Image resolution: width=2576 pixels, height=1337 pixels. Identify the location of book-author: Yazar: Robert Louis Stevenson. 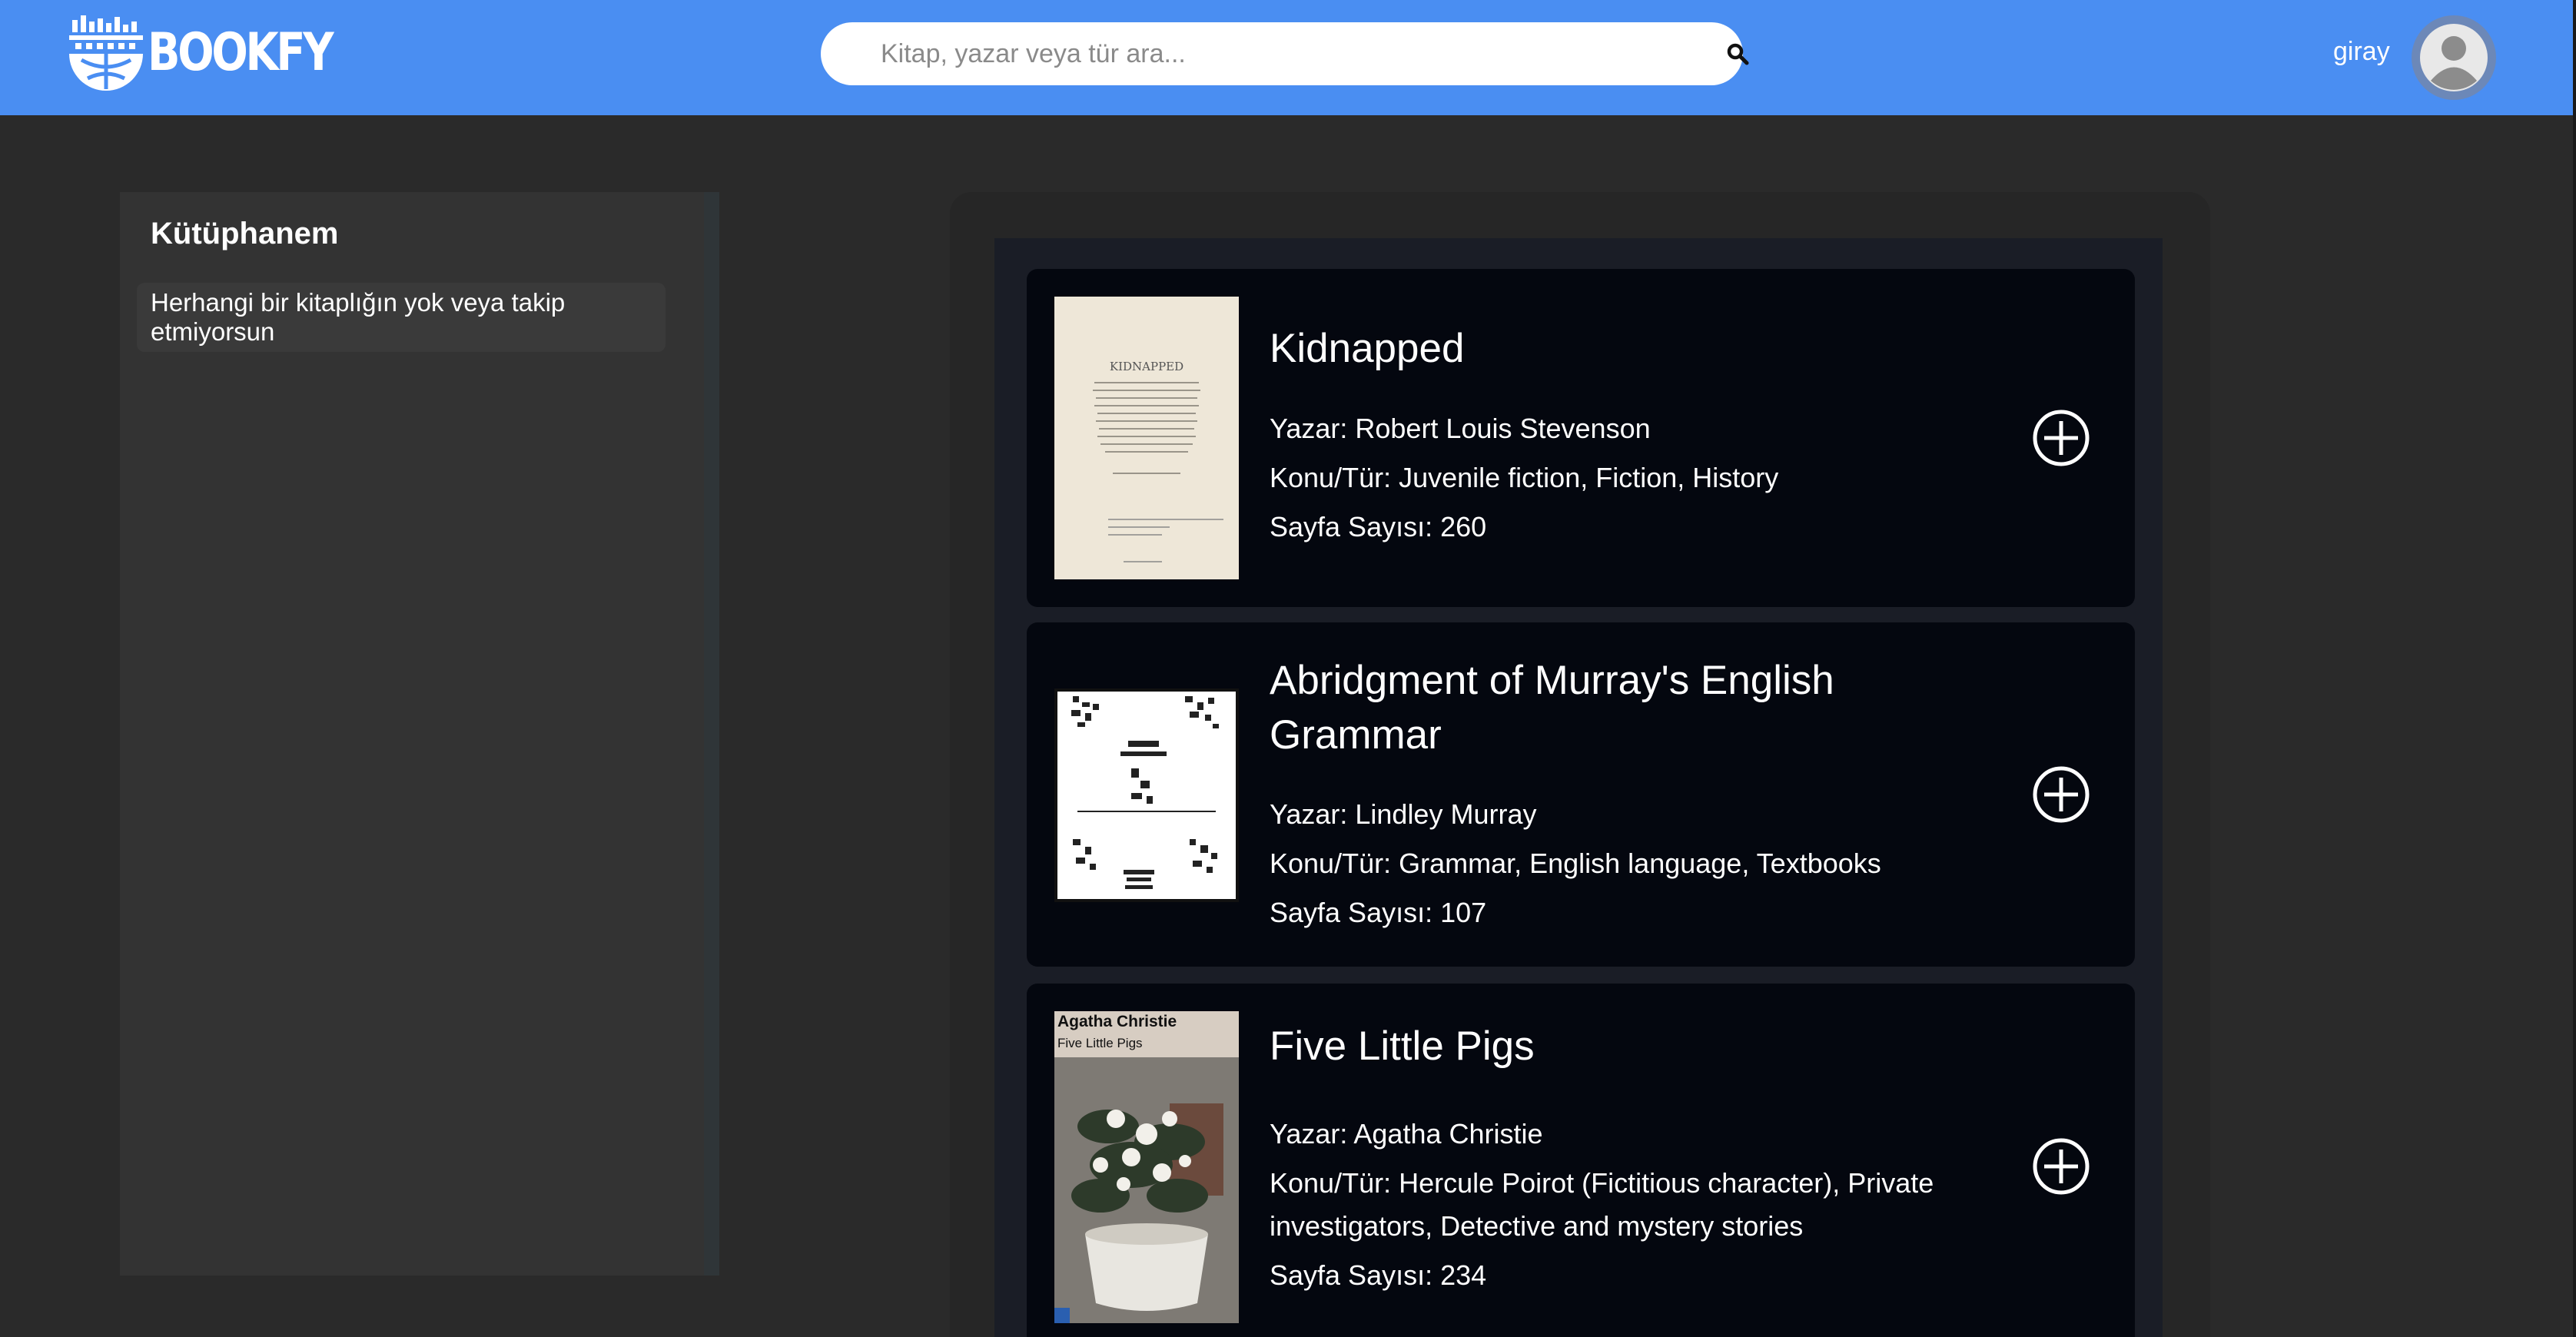
(1460, 428).